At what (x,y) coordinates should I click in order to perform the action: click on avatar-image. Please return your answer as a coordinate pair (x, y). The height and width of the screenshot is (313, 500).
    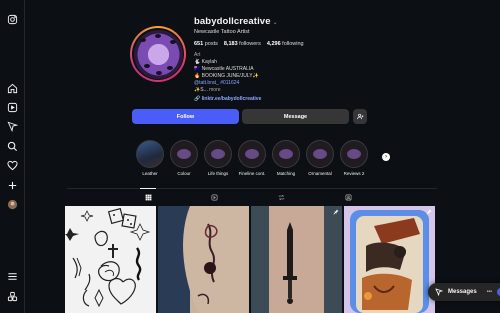
    Looking at the image, I should click on (158, 54).